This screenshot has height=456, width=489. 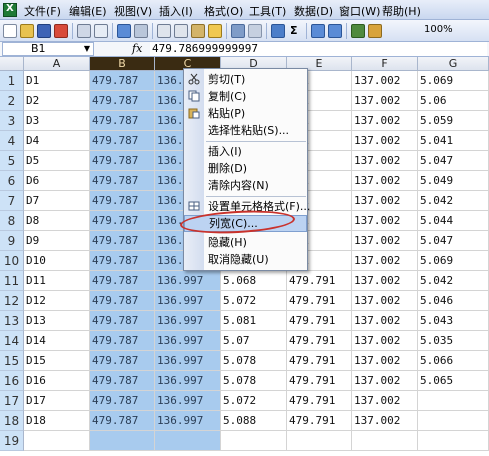 I want to click on menu-item-cut: 剪切(T), so click(x=245, y=79).